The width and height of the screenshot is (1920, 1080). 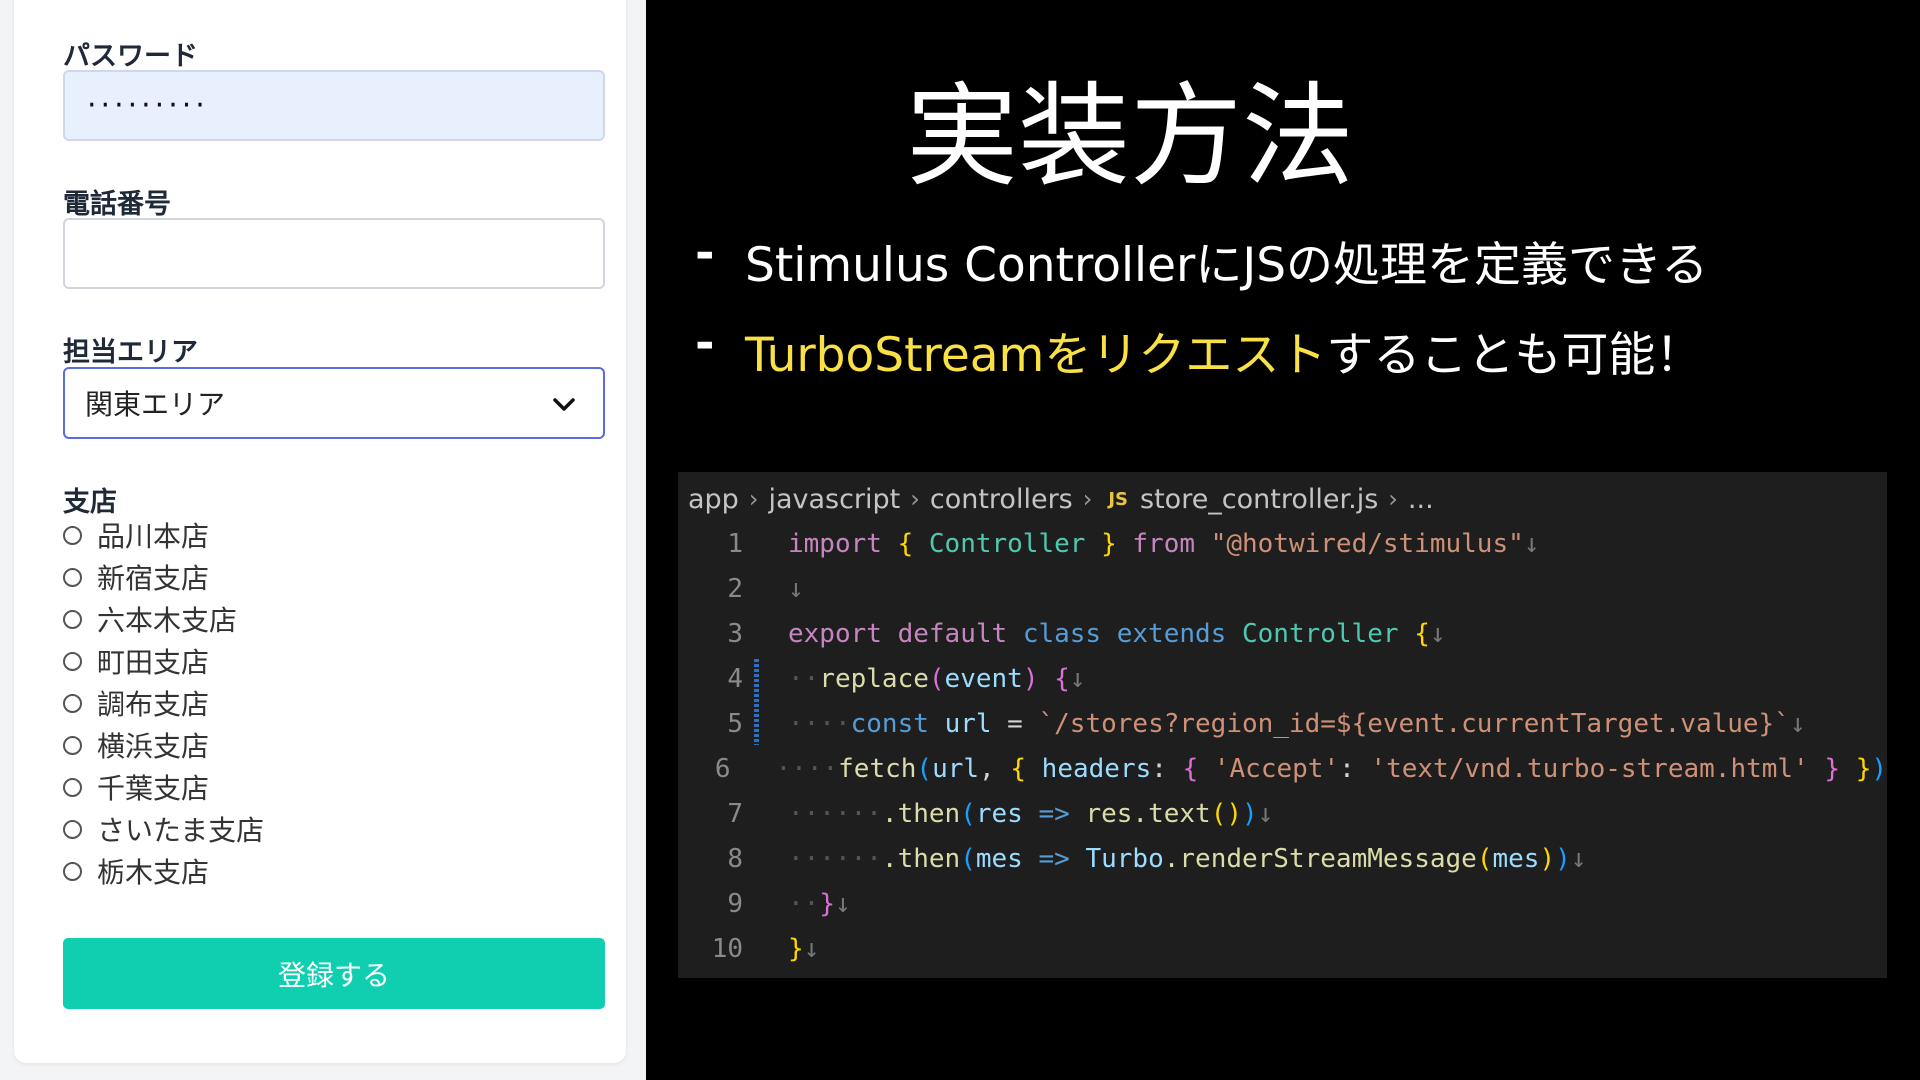 What do you see at coordinates (834, 499) in the screenshot?
I see `breadcrumb-item: javascript` at bounding box center [834, 499].